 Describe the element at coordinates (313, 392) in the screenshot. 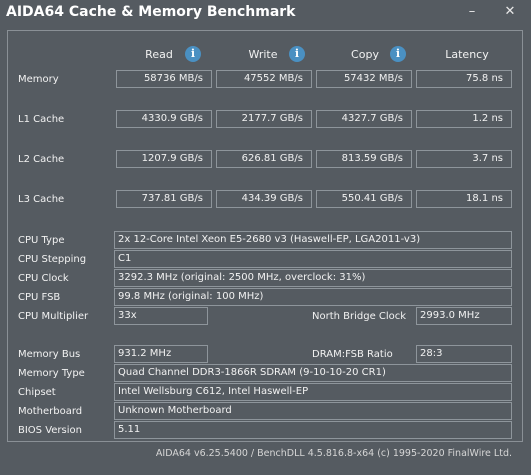

I see `chipset-value: Intel Wellsburg C612, Intel Haswell-EP` at that location.